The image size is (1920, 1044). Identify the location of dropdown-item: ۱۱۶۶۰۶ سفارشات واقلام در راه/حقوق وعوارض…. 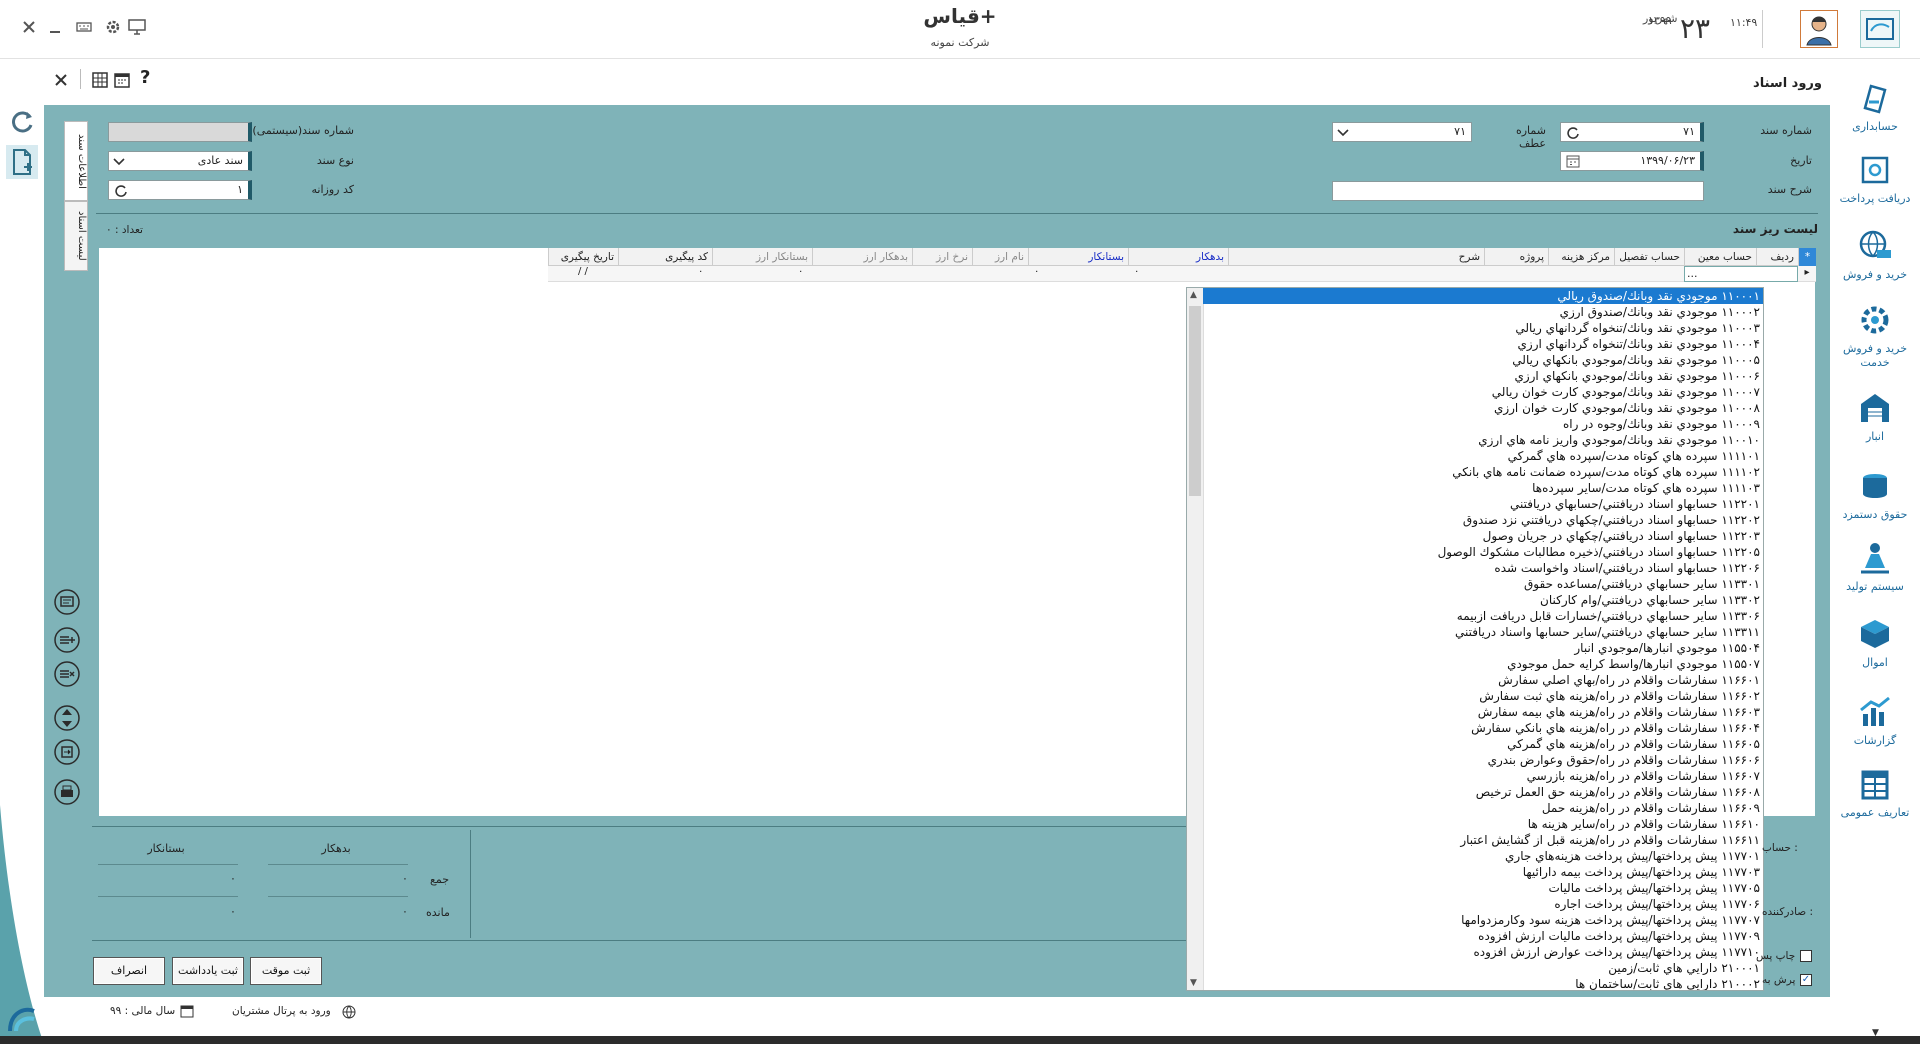
(1483, 760).